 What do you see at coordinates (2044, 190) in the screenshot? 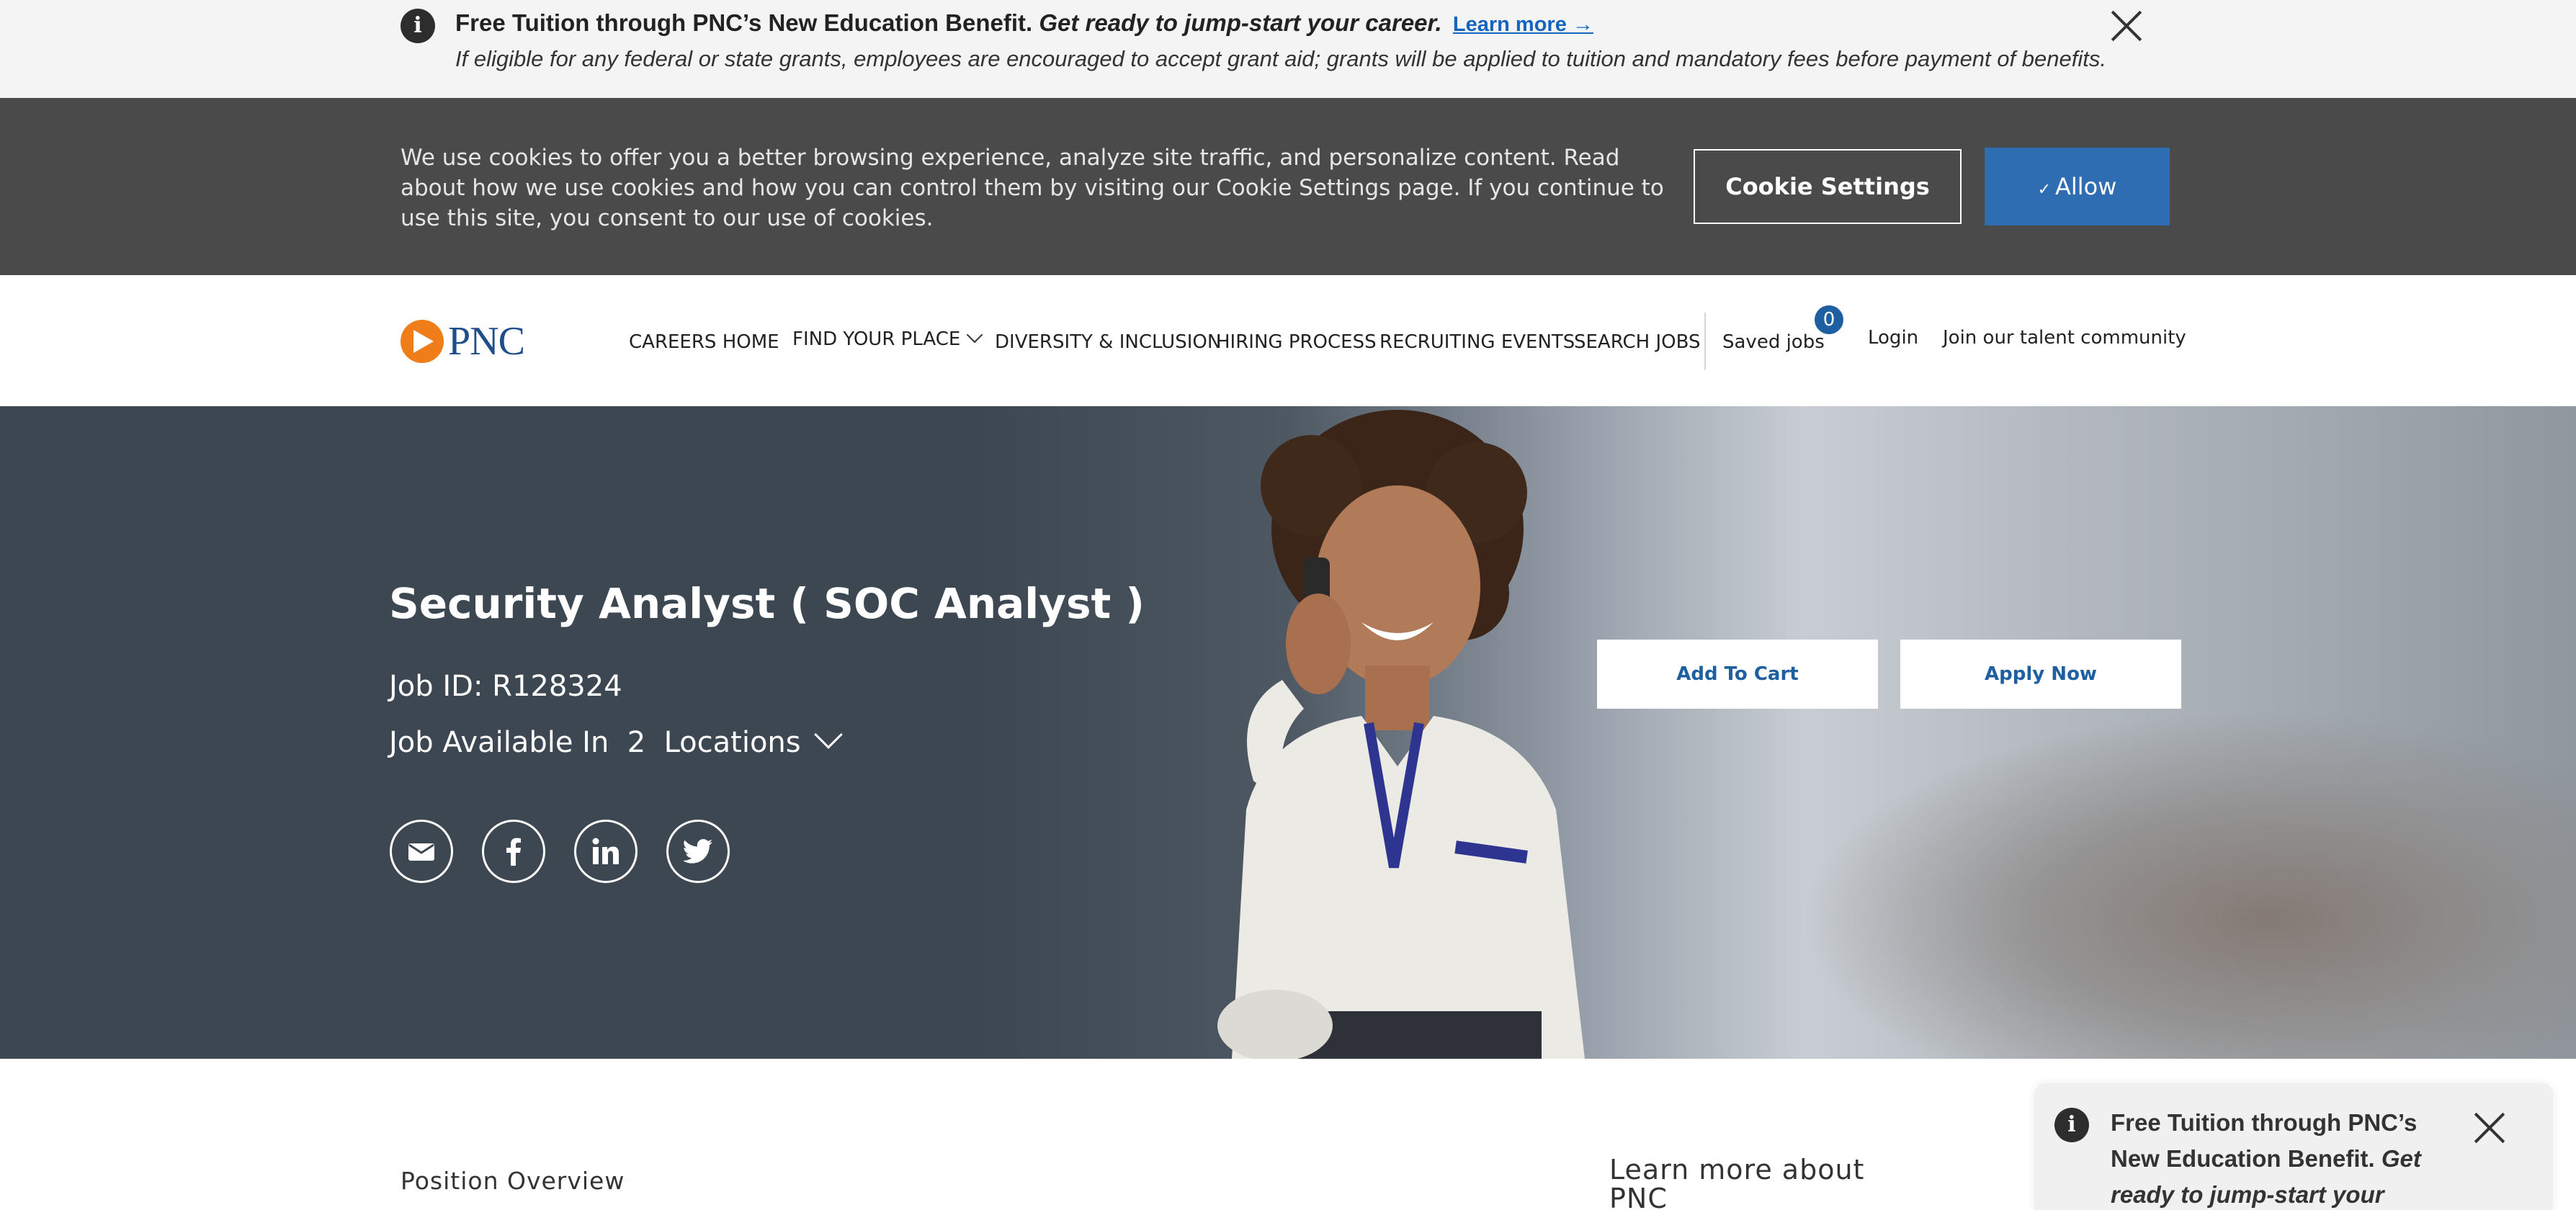
I see `check-icon: ✓` at bounding box center [2044, 190].